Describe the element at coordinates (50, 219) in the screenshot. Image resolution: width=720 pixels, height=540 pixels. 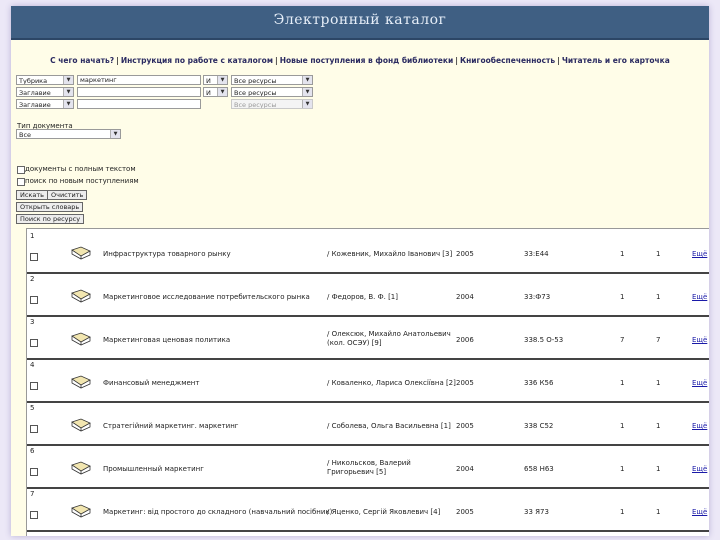
I see `resource-search-button: Поиск по ресурсу` at that location.